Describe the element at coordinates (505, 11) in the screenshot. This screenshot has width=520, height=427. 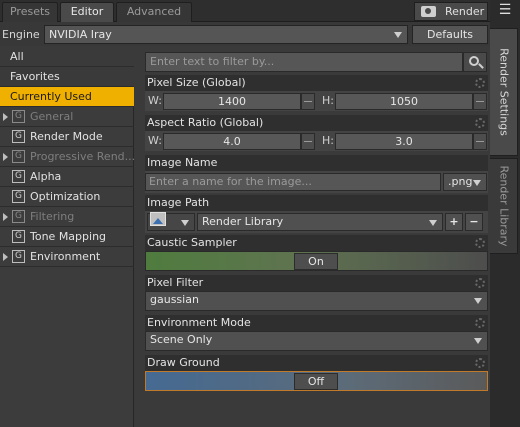
I see `panel-menu-icon: ☰` at that location.